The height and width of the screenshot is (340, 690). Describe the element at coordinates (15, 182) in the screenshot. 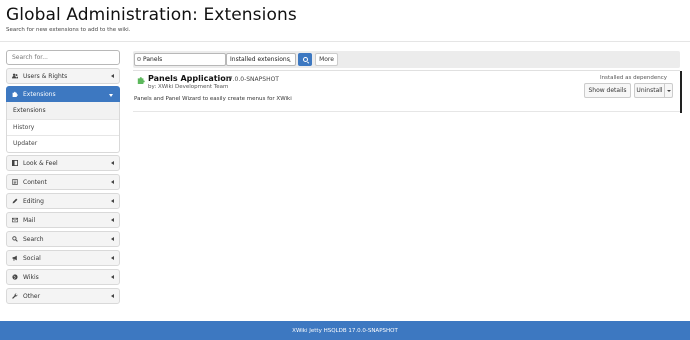

I see `document-icon` at that location.